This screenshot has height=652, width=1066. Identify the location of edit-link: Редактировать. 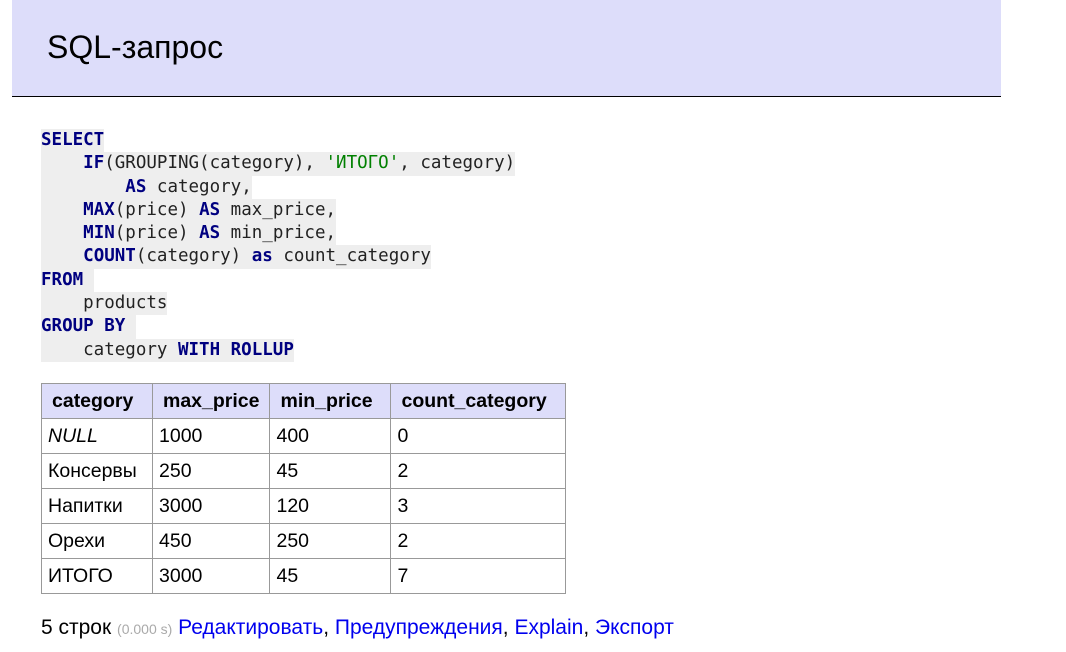
(250, 627).